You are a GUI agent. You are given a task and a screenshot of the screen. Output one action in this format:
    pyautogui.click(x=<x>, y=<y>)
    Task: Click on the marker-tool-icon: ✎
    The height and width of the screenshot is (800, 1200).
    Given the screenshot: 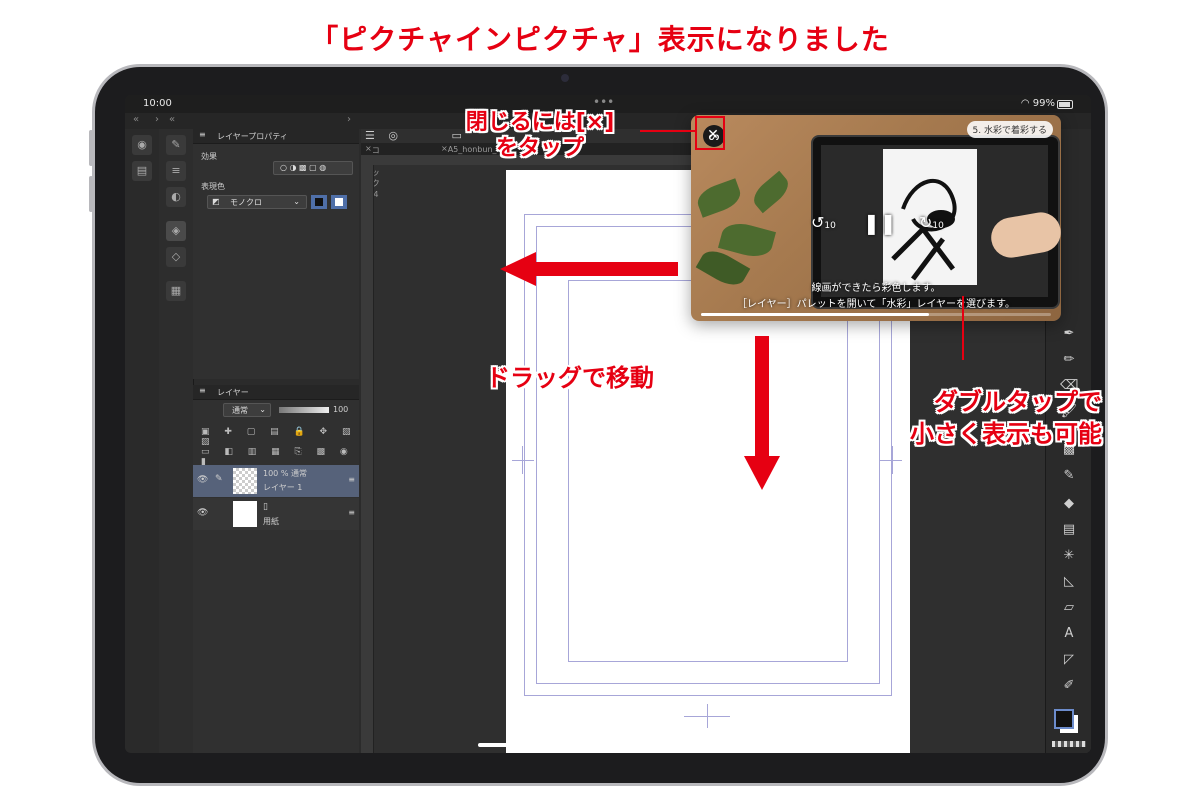 What is the action you would take?
    pyautogui.click(x=1069, y=476)
    